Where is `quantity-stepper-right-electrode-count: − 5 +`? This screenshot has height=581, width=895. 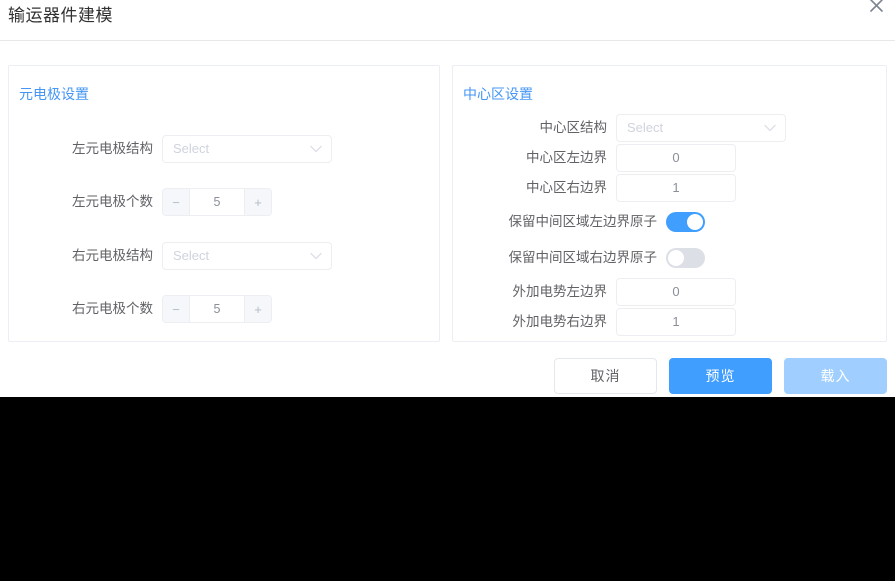 quantity-stepper-right-electrode-count: − 5 + is located at coordinates (217, 309).